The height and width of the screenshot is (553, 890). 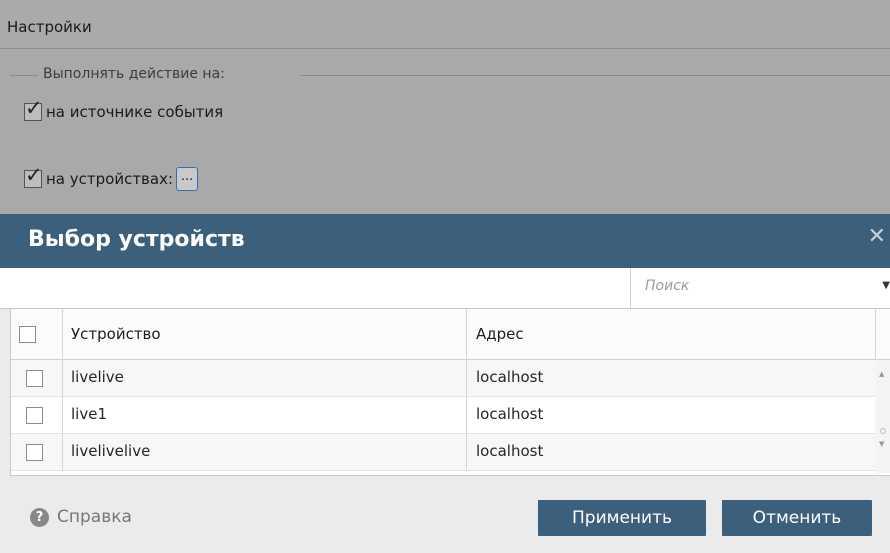 I want to click on option-event-source: ✓ на источнике события, so click(x=124, y=109).